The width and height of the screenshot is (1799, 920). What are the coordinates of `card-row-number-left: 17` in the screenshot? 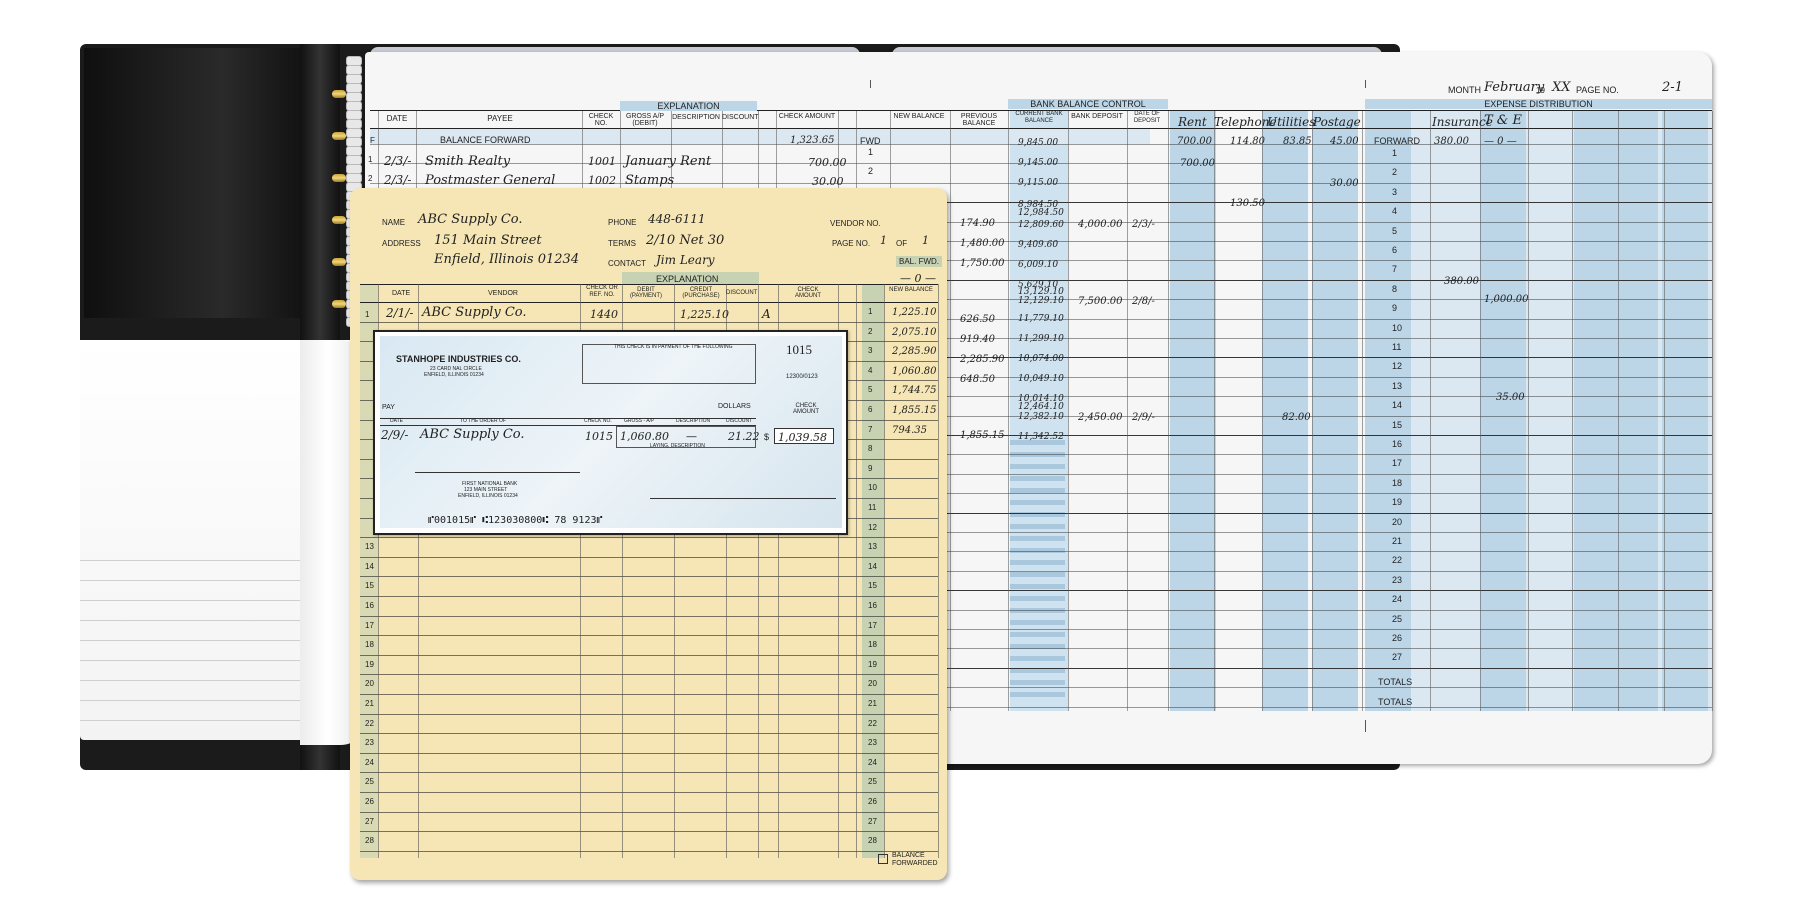 It's located at (369, 625).